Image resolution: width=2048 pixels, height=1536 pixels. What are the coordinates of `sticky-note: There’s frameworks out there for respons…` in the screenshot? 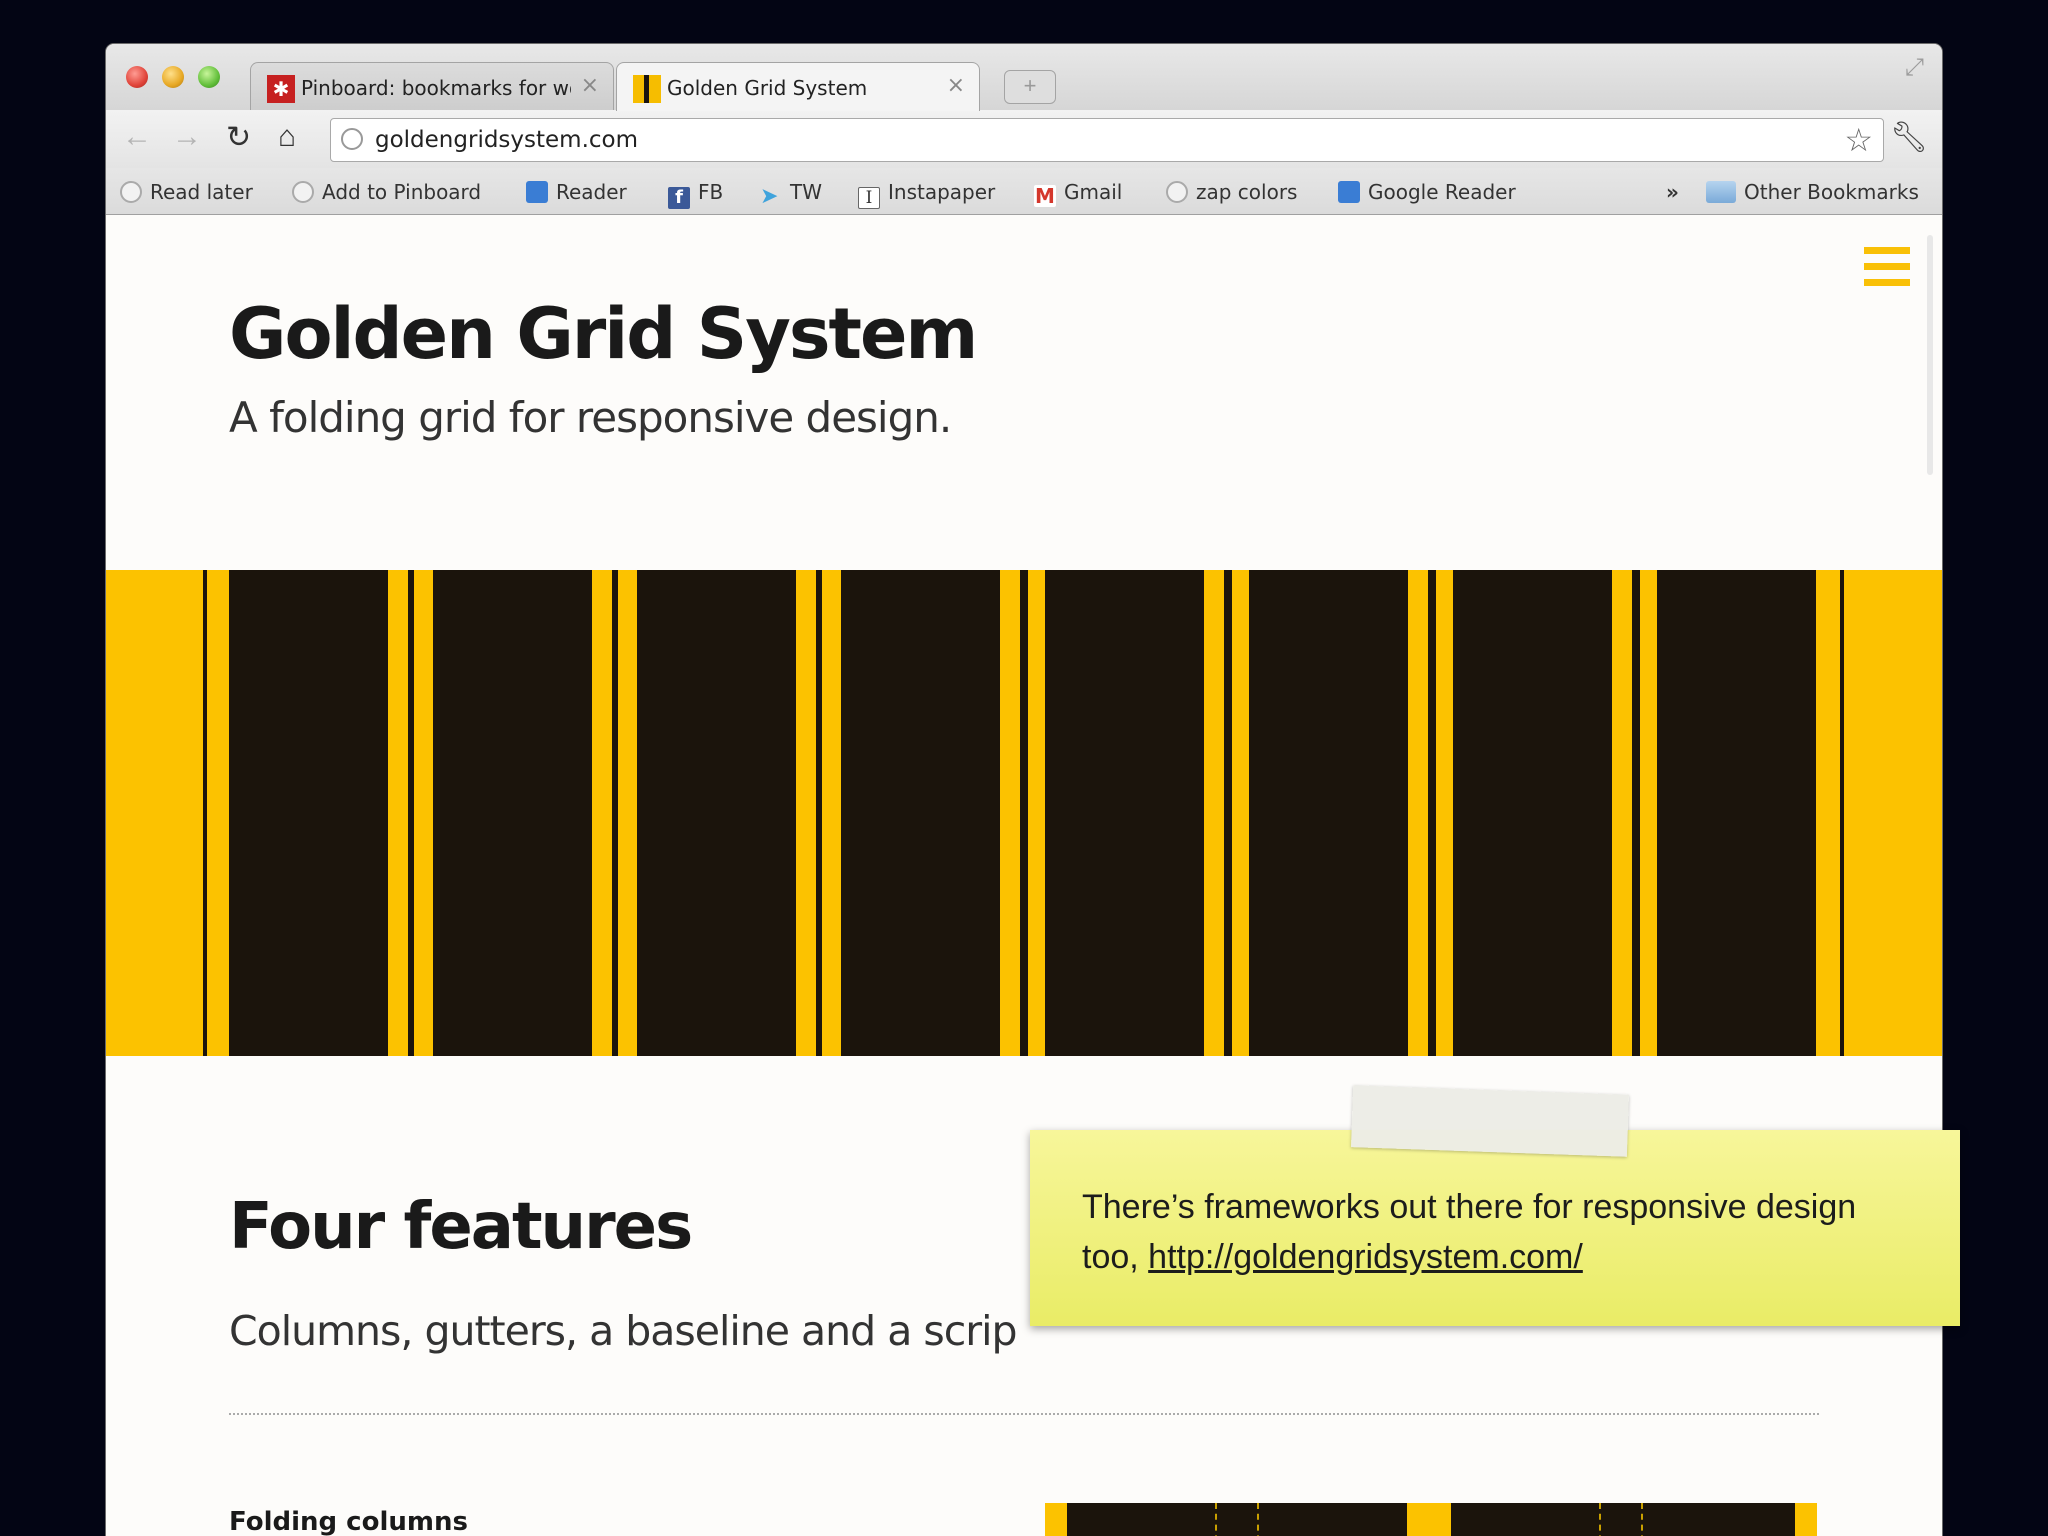 It's located at (1495, 1228).